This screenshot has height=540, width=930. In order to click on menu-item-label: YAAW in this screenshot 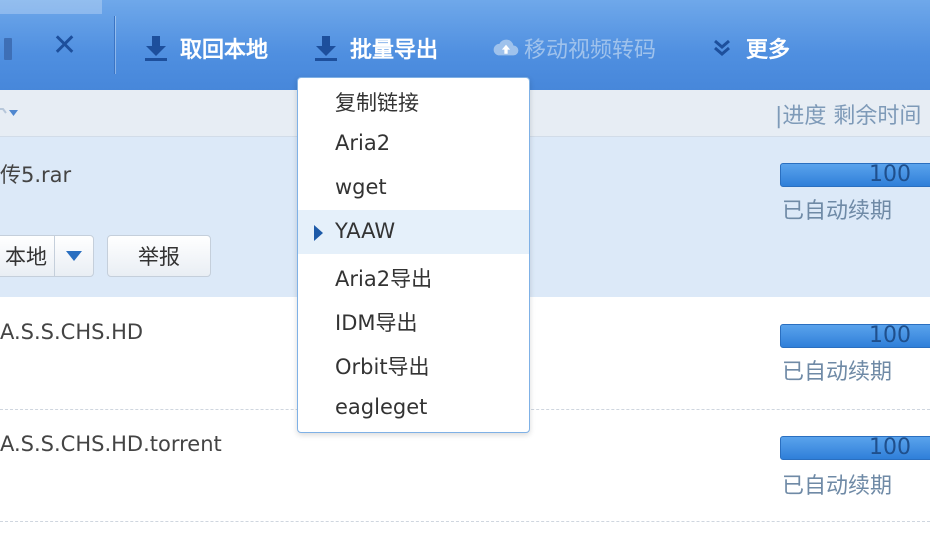, I will do `click(365, 231)`.